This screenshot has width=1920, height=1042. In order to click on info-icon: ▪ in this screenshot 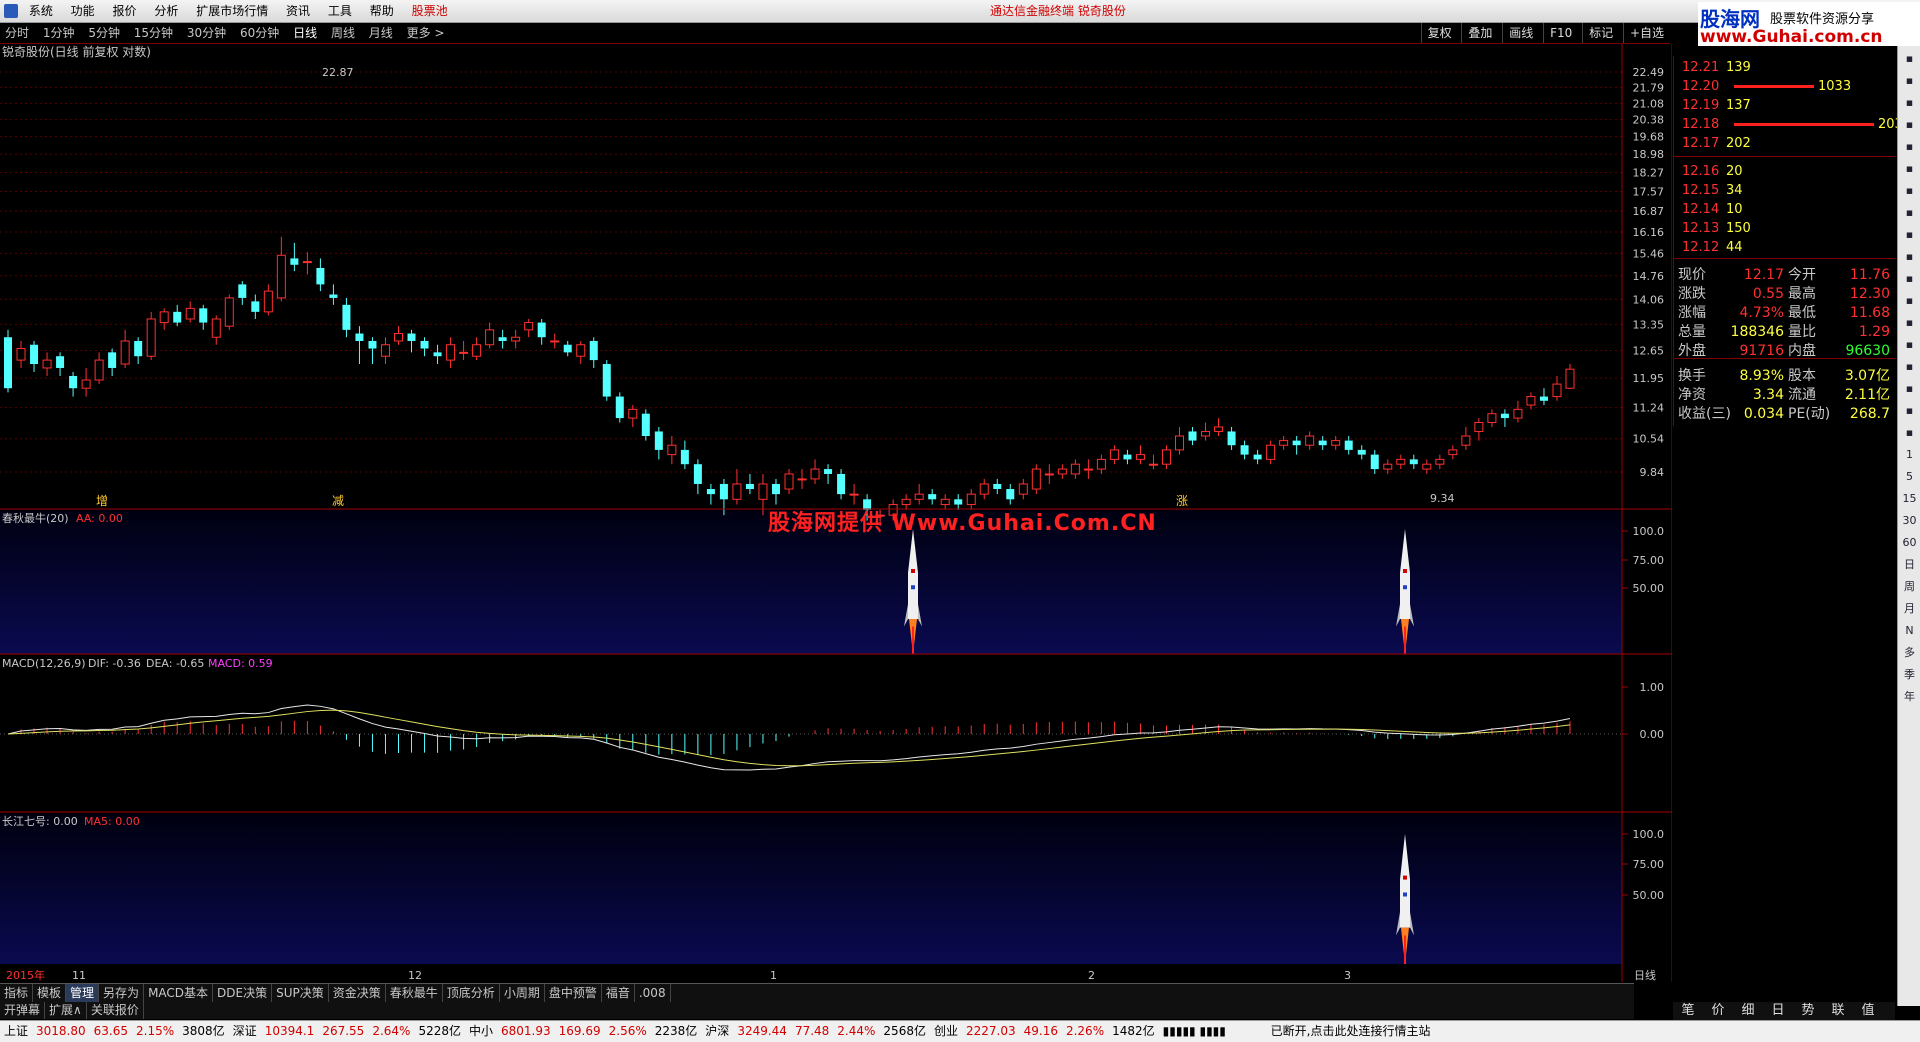, I will do `click(1909, 234)`.